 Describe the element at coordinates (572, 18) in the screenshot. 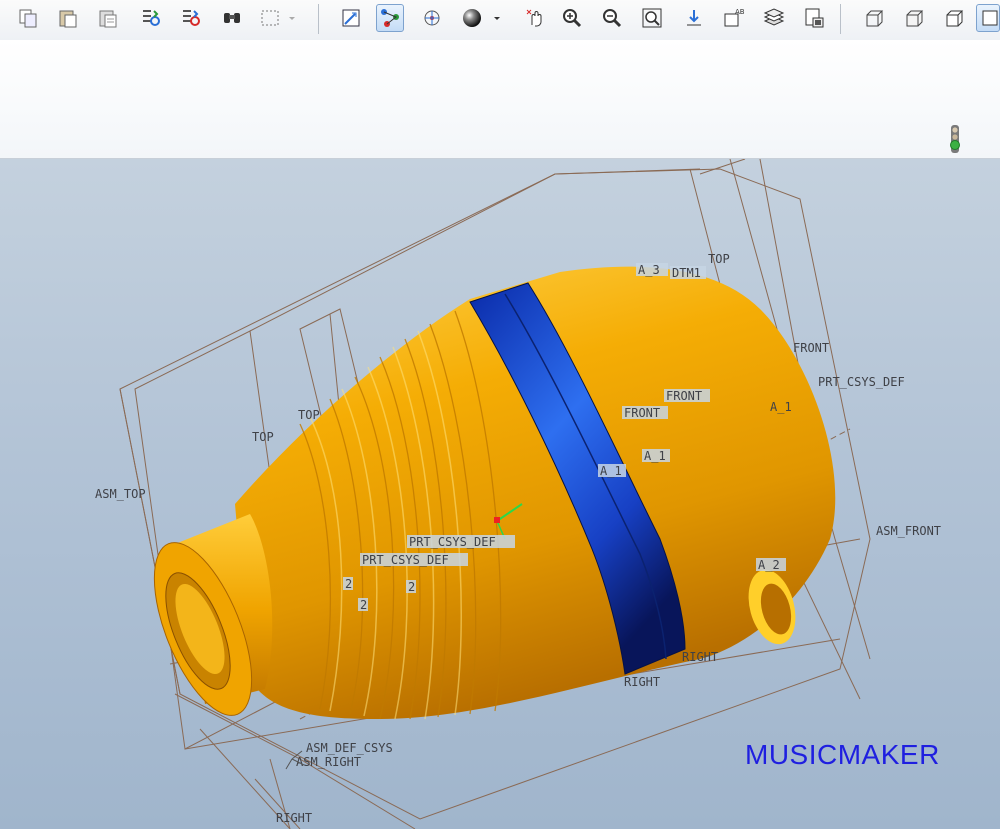

I see `zoom-in-icon` at that location.